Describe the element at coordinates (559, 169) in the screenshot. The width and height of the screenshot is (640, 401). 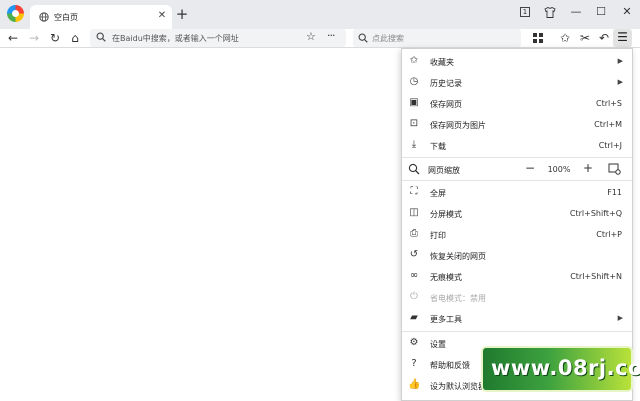
I see `zoom-level: 100%` at that location.